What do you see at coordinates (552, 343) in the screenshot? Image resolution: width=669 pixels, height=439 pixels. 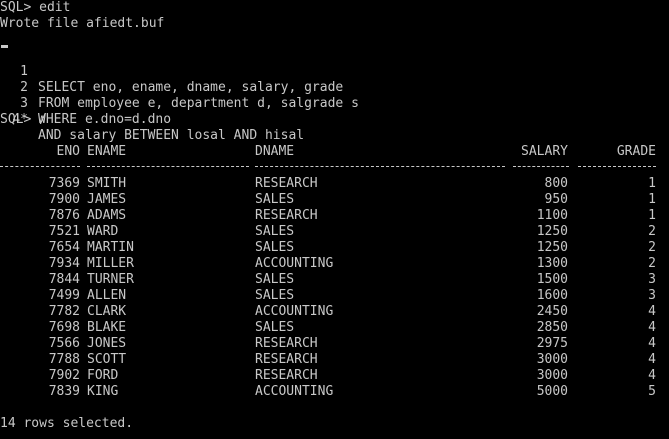 I see `cell-salary: 2975` at bounding box center [552, 343].